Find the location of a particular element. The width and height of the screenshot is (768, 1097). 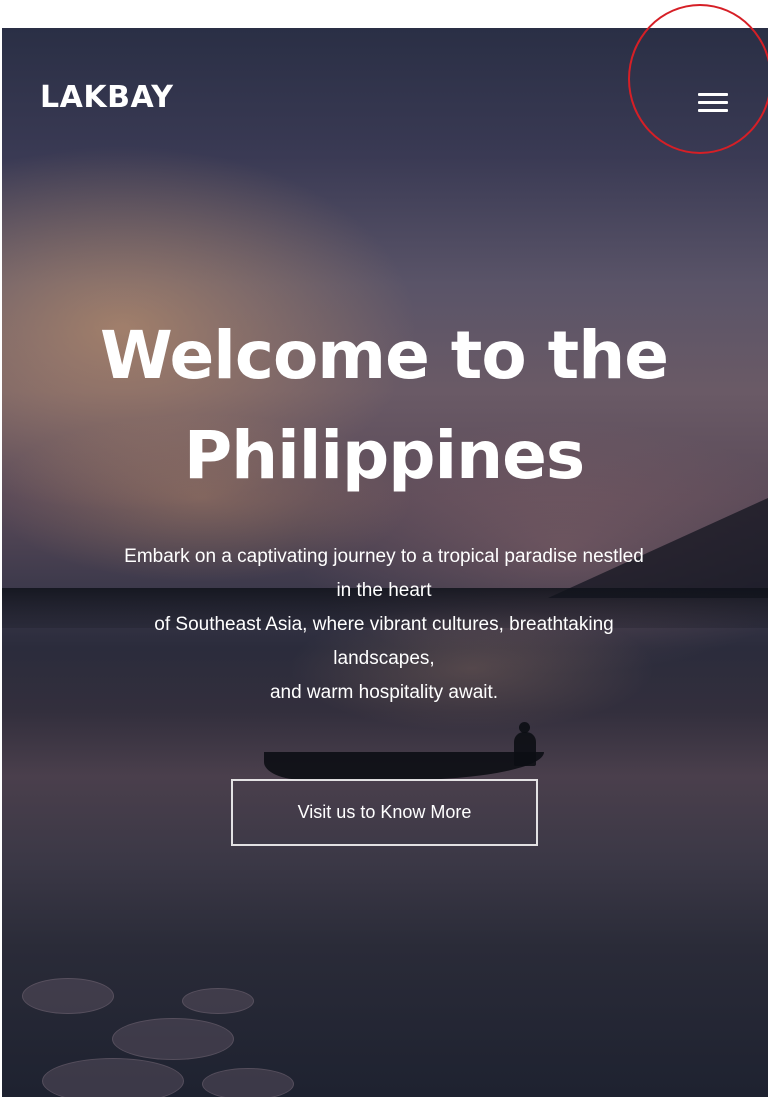

hamburger-menu-icon is located at coordinates (713, 103).